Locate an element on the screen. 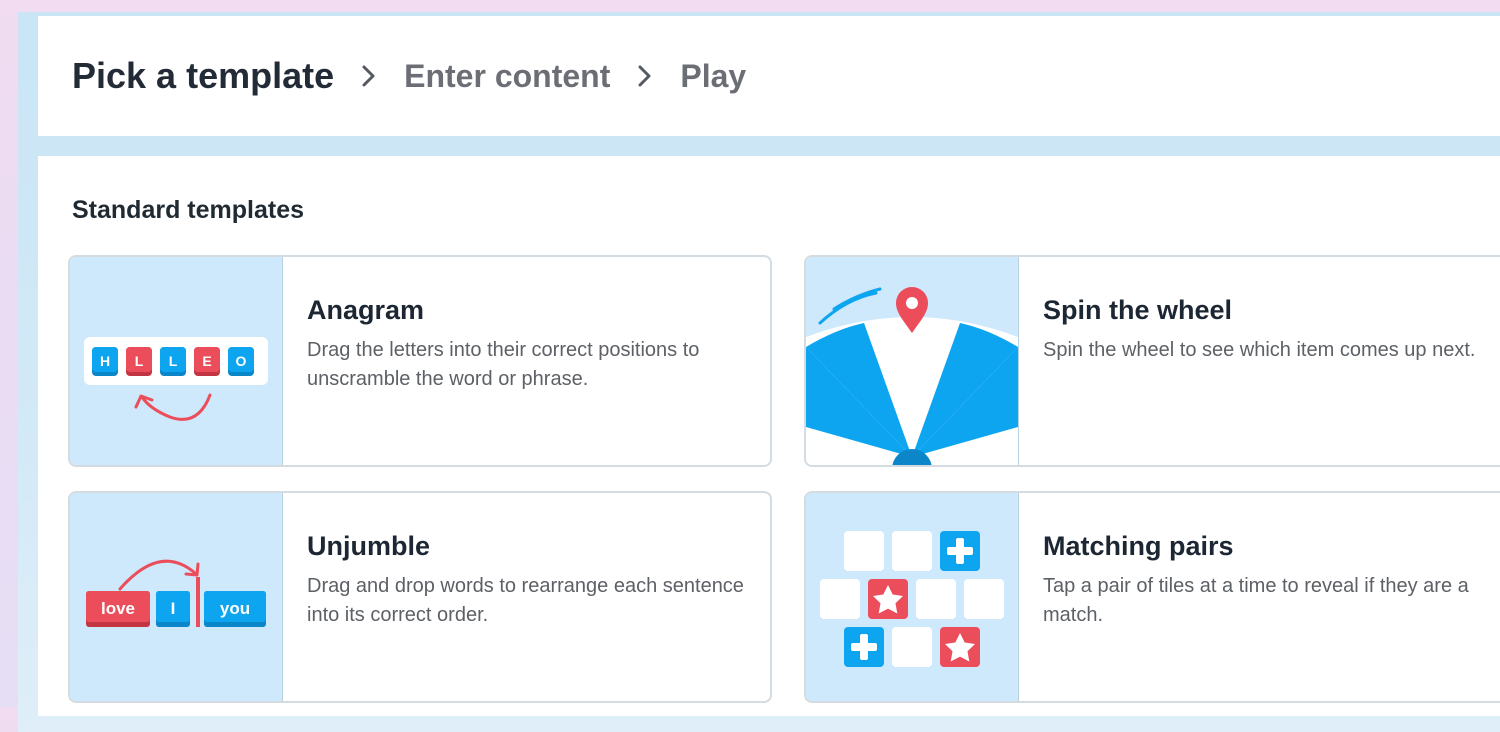 The image size is (1500, 732). svg-text: O is located at coordinates (241, 361).